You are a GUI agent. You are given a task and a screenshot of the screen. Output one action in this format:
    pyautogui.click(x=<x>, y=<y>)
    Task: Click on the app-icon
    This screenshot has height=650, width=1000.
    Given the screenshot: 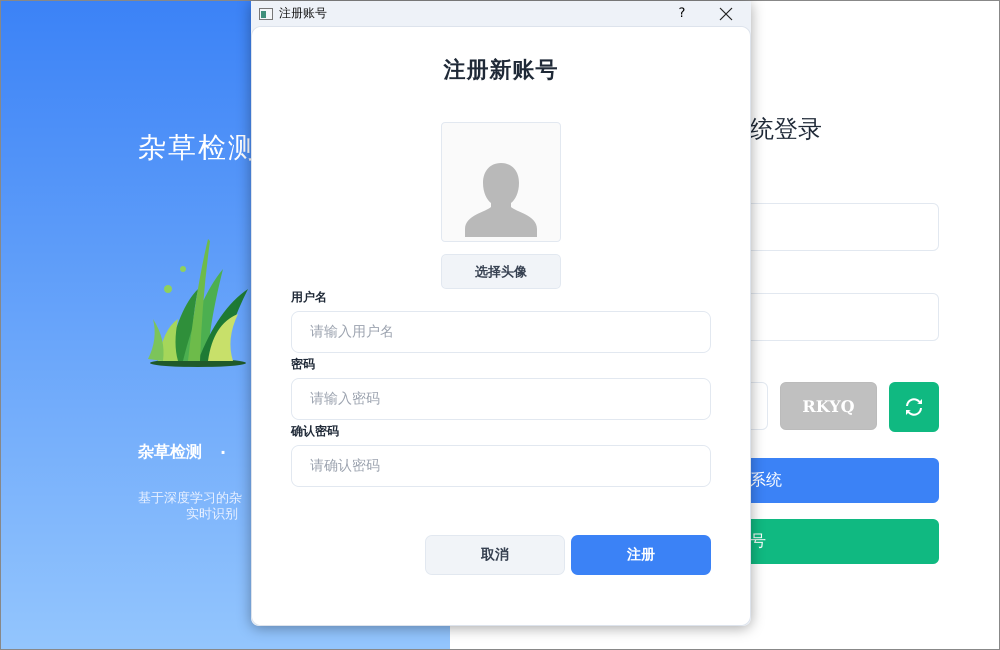 What is the action you would take?
    pyautogui.click(x=266, y=14)
    